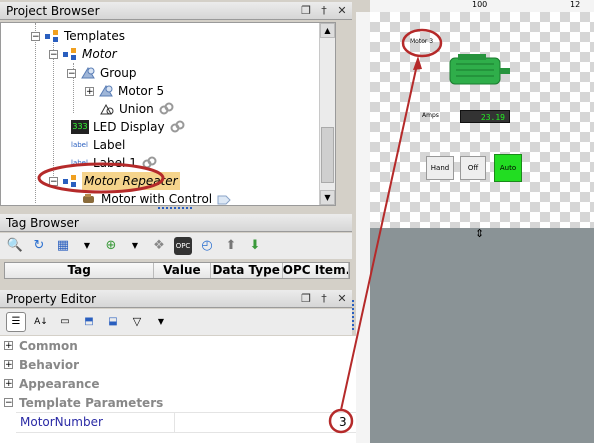  Describe the element at coordinates (39, 246) in the screenshot. I see `refresh-icon: ↻` at that location.